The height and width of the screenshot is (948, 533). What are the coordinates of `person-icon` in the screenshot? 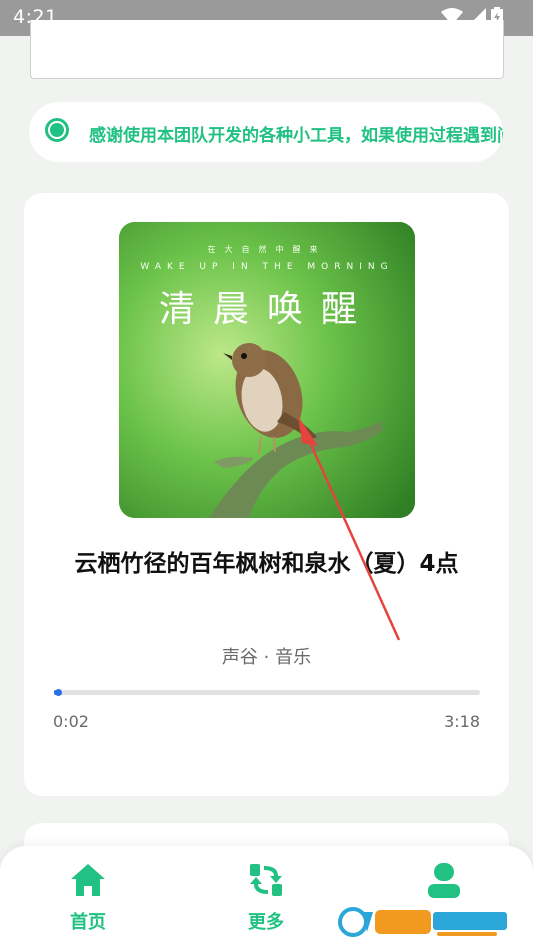 It's located at (444, 880).